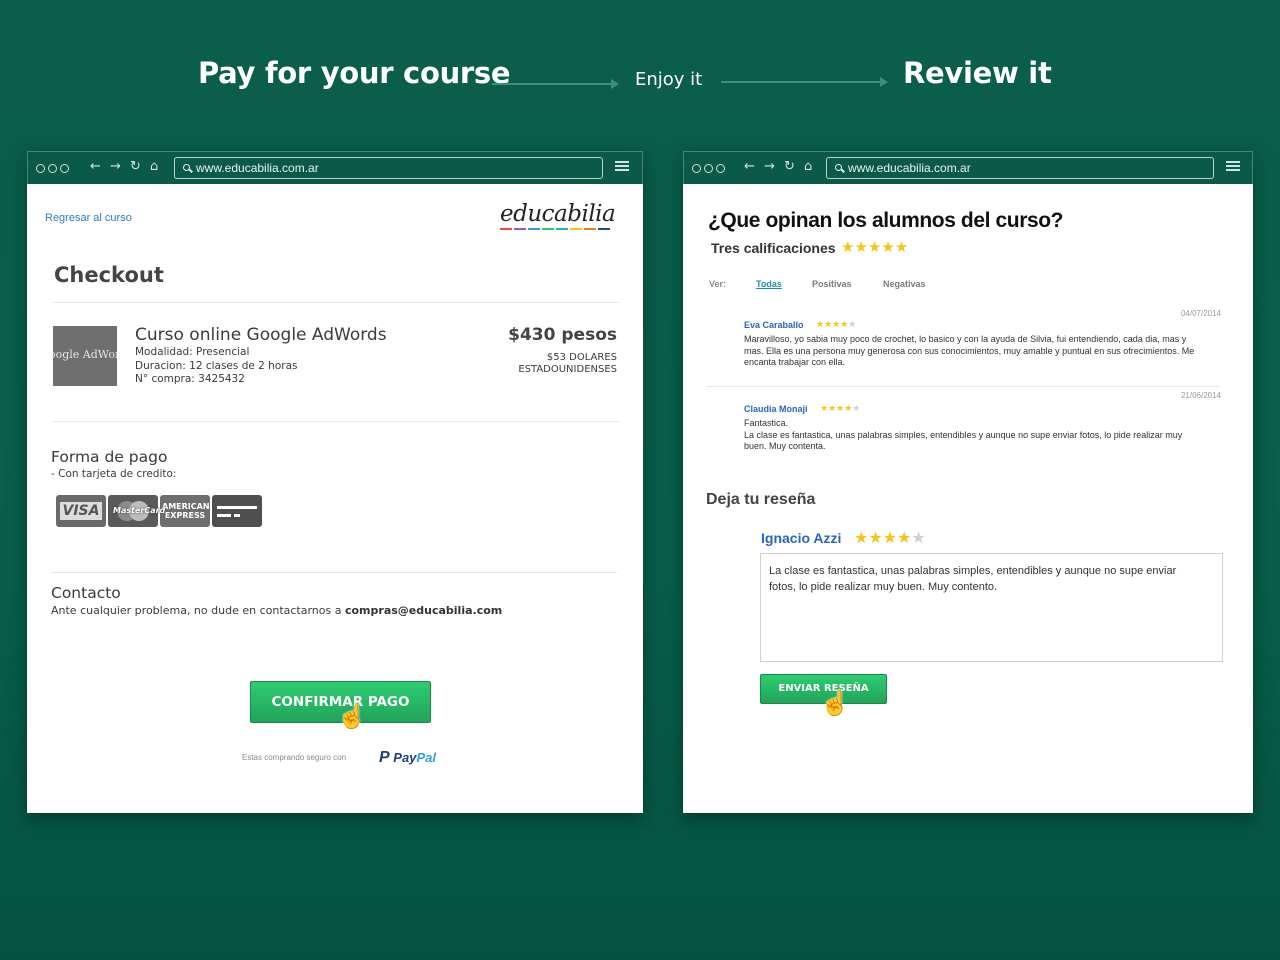  Describe the element at coordinates (1200, 313) in the screenshot. I see `review-date: 04/07/2014` at that location.